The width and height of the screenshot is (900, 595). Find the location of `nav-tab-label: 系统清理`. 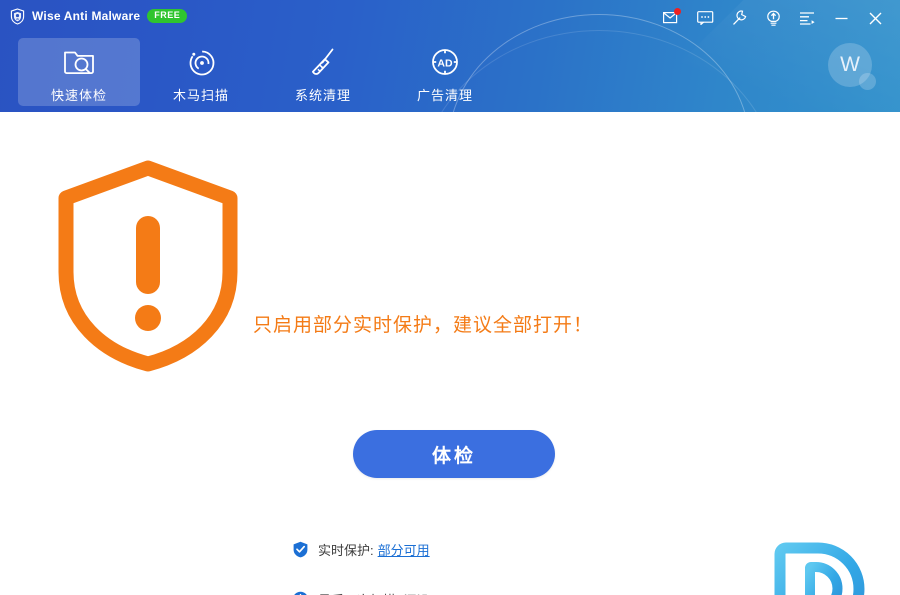

nav-tab-label: 系统清理 is located at coordinates (322, 95).